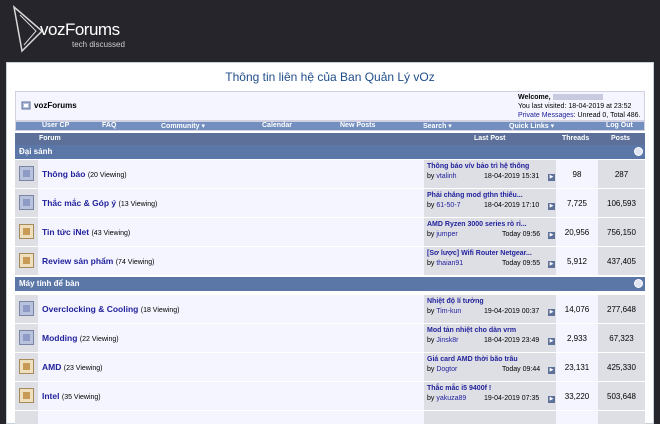  What do you see at coordinates (446, 369) in the screenshot?
I see `last-post-author: Dogtor` at bounding box center [446, 369].